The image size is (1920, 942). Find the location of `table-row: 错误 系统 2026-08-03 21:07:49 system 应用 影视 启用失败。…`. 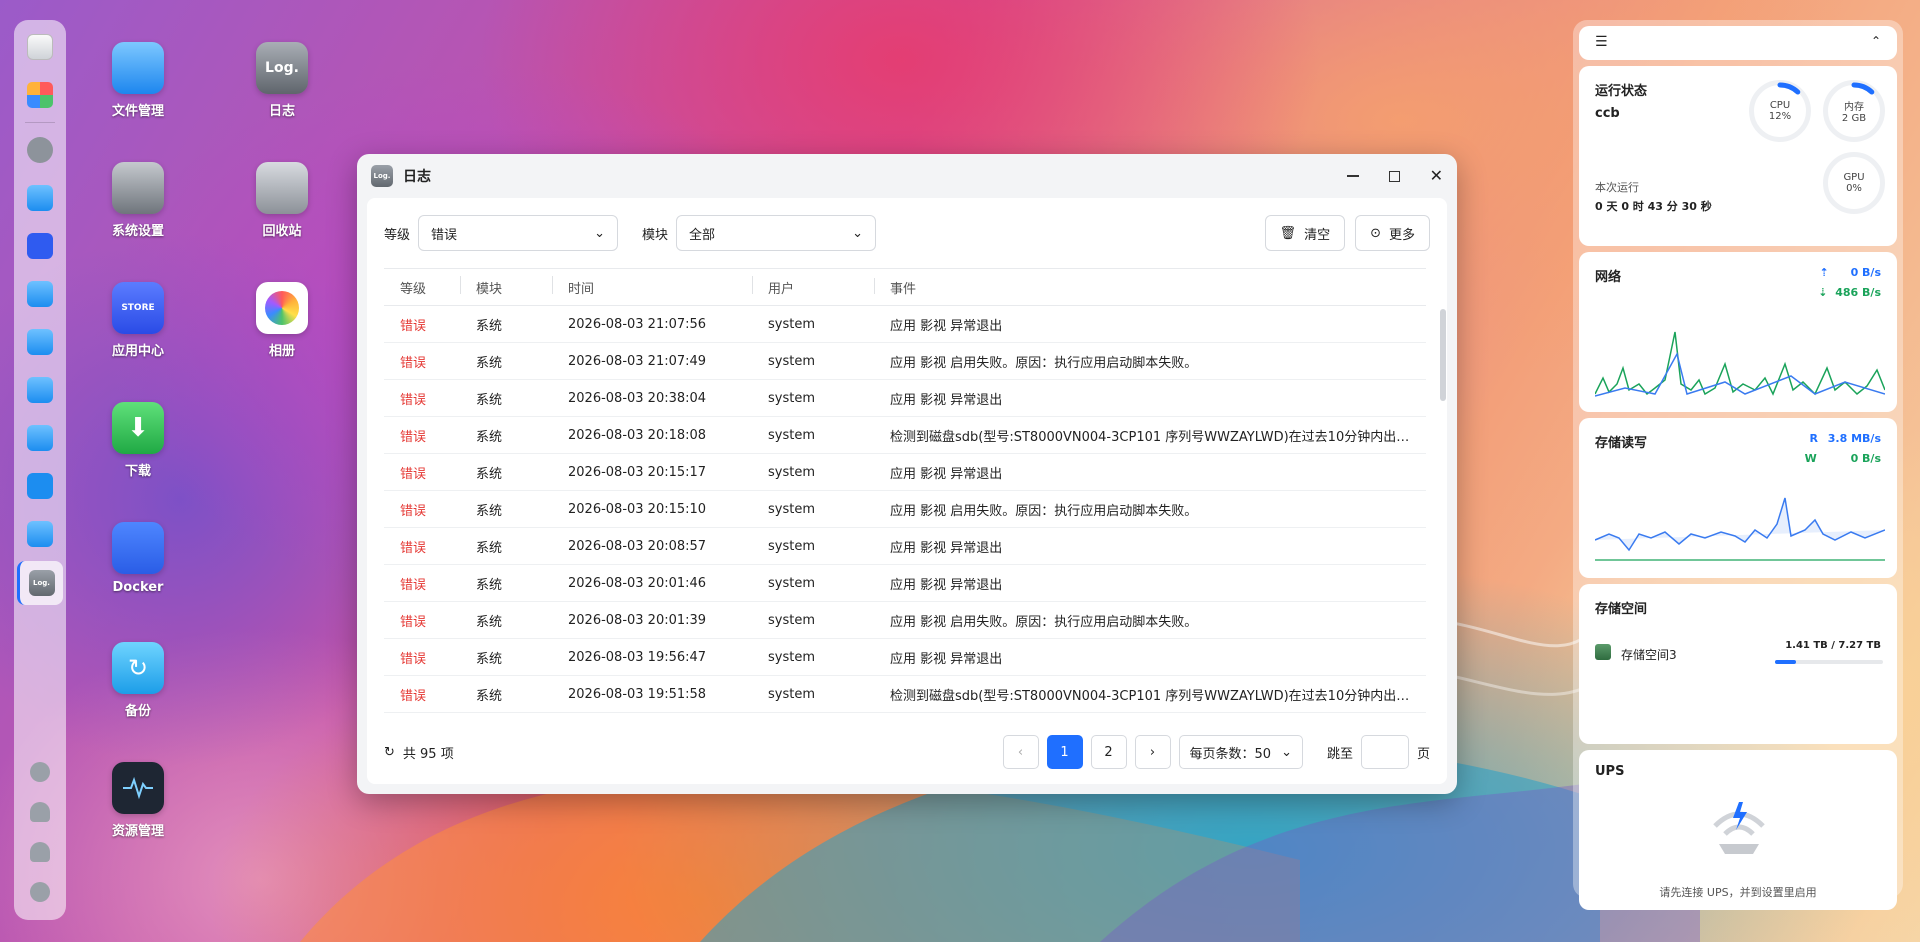

table-row: 错误 系统 2026-08-03 21:07:49 system 应用 影视 启用失败。… is located at coordinates (905, 361).